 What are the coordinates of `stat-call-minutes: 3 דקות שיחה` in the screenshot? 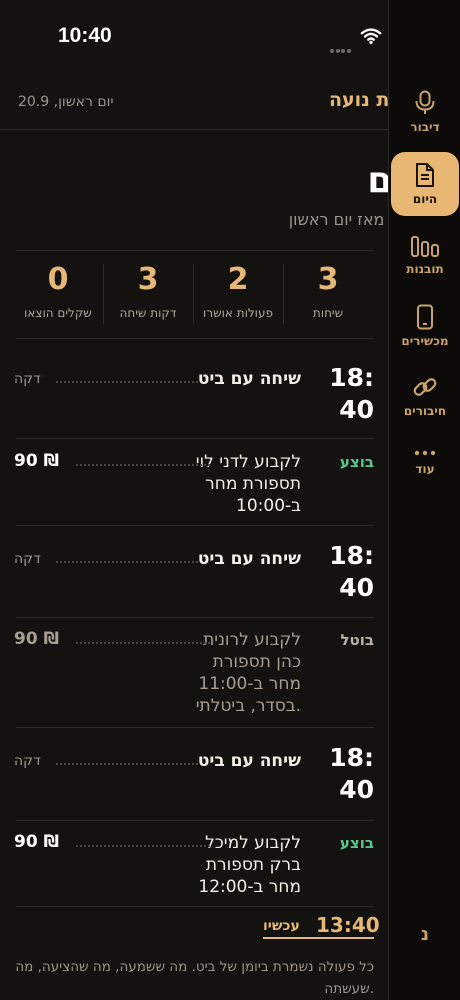 It's located at (148, 291).